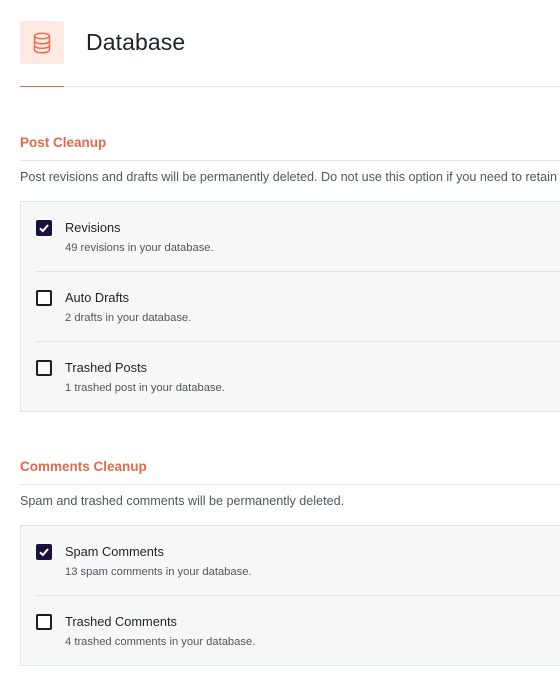  I want to click on post-cleanup-divider, so click(290, 160).